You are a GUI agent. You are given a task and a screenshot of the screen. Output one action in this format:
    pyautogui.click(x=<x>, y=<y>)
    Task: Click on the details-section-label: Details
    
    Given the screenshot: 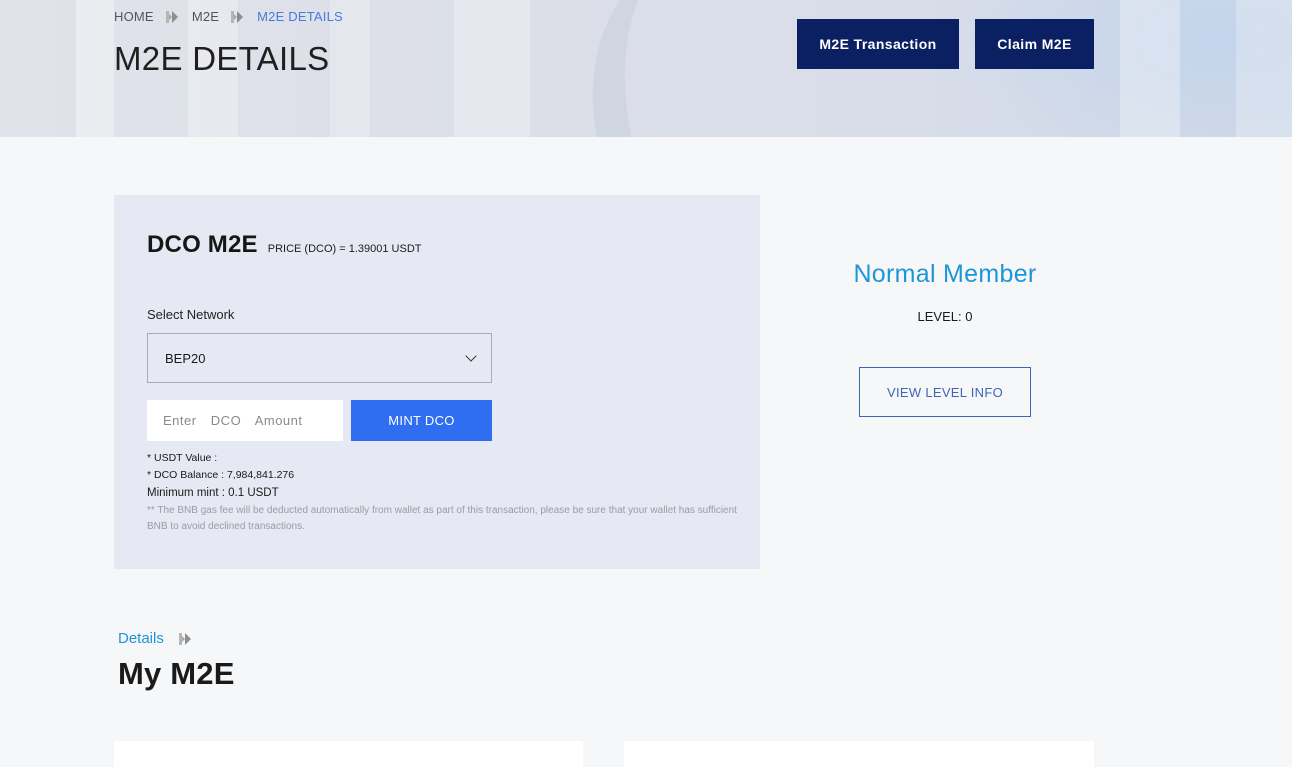 What is the action you would take?
    pyautogui.click(x=155, y=638)
    